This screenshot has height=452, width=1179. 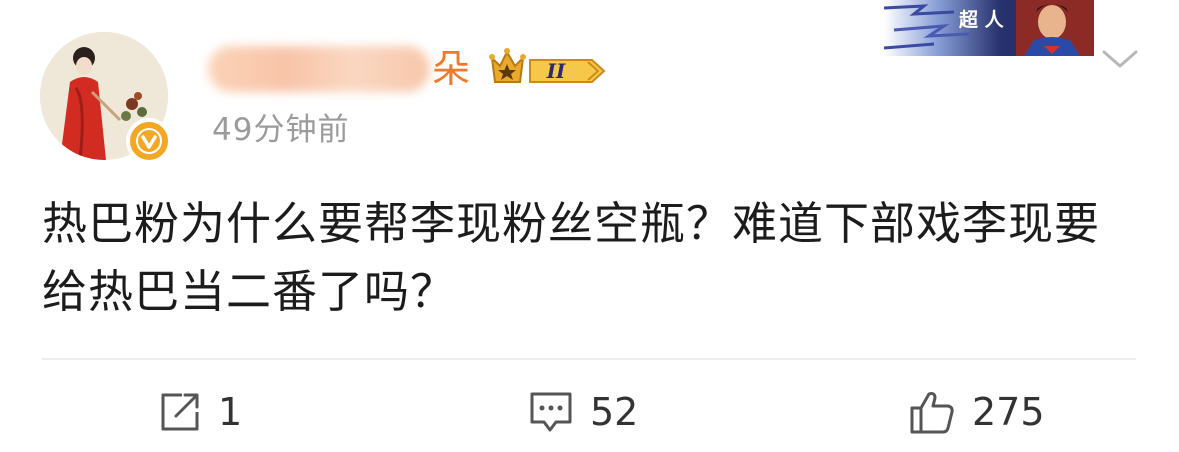 What do you see at coordinates (932, 413) in the screenshot?
I see `thumbs-up-icon` at bounding box center [932, 413].